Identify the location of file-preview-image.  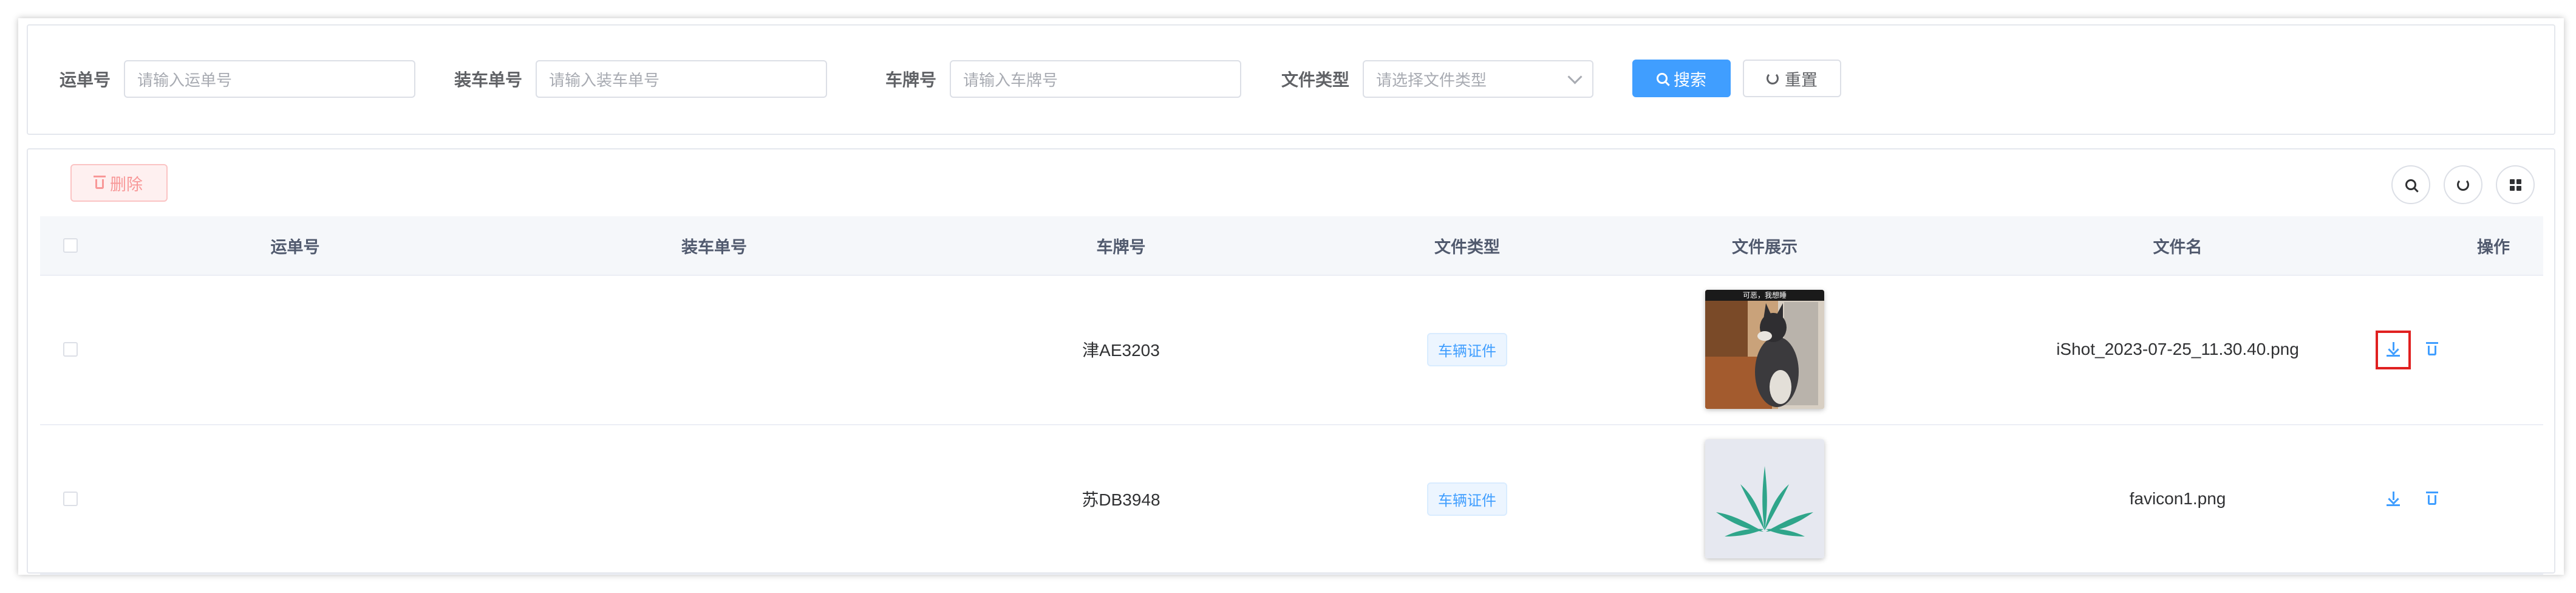
(1764, 498).